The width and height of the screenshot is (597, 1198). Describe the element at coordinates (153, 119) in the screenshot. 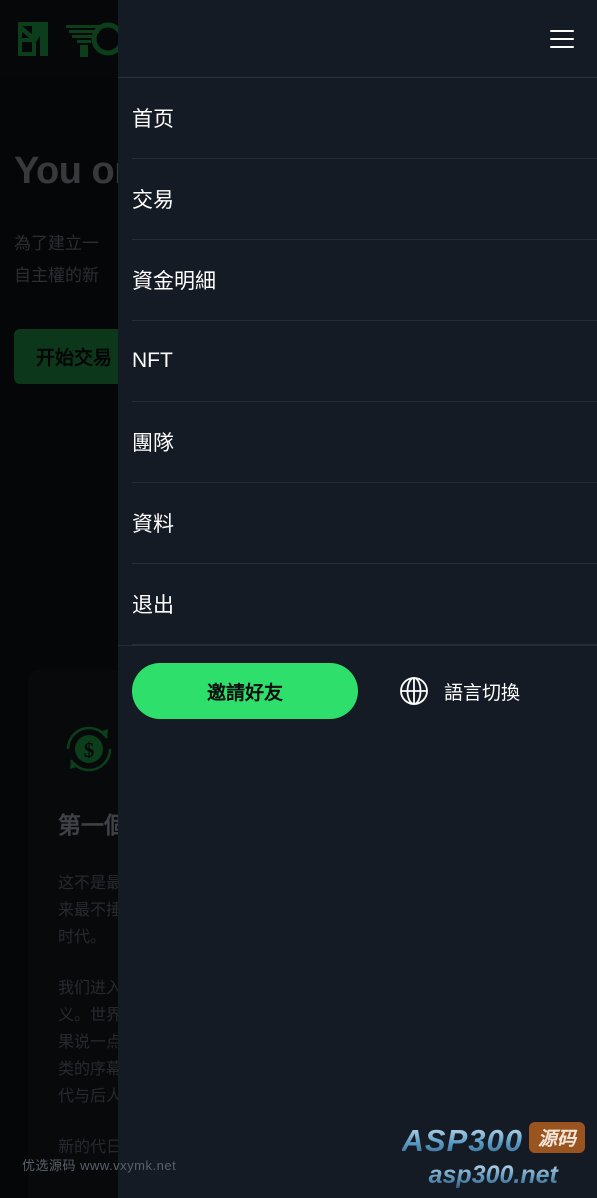

I see `menu-item-label: 首页` at that location.